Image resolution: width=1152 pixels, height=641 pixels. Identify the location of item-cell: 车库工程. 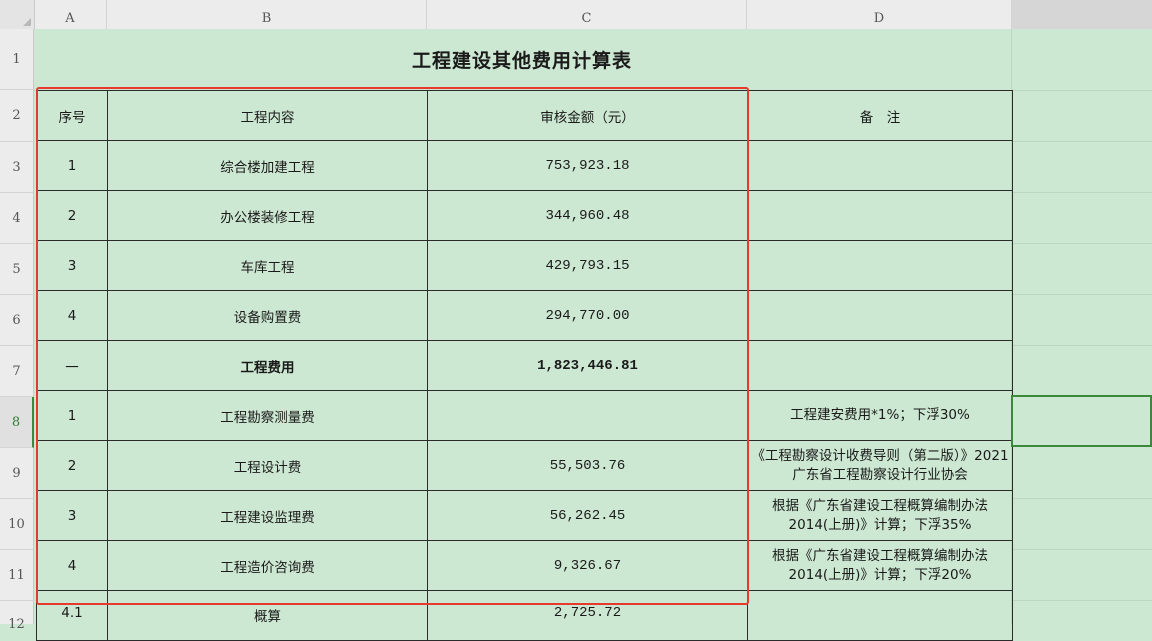
(267, 265).